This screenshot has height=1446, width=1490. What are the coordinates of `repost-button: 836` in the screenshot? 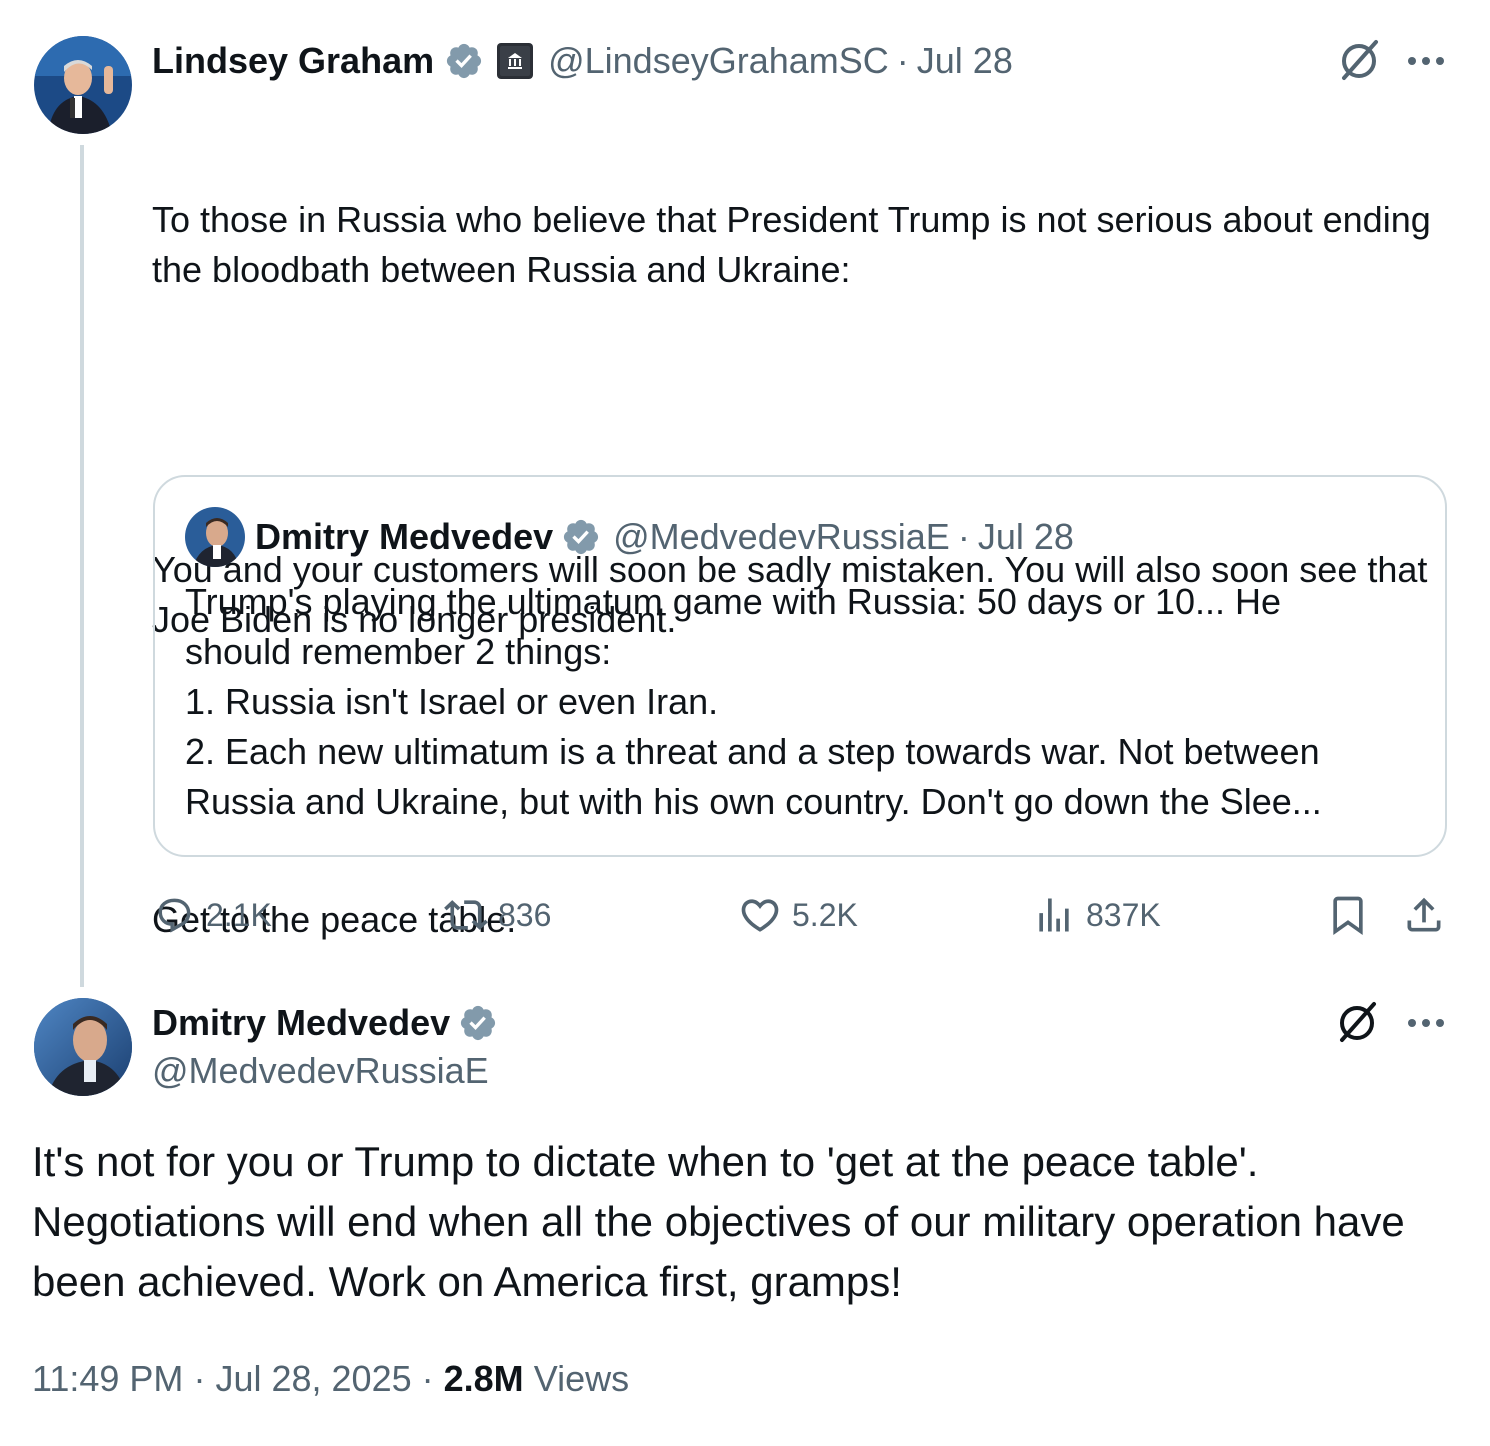 It's located at (497, 915).